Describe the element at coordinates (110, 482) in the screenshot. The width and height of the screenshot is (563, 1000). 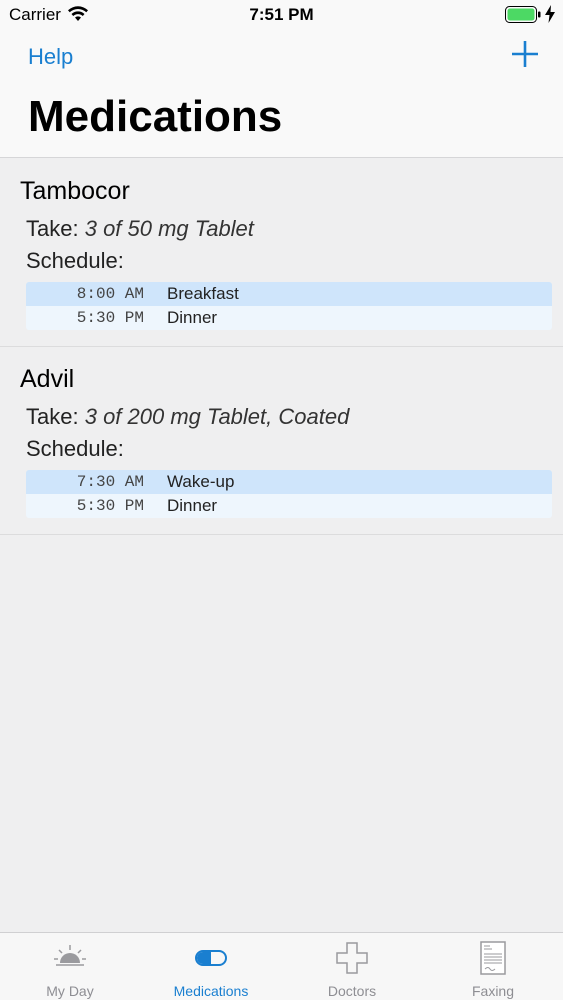
I see `schedule-time: 7:30 AM` at that location.